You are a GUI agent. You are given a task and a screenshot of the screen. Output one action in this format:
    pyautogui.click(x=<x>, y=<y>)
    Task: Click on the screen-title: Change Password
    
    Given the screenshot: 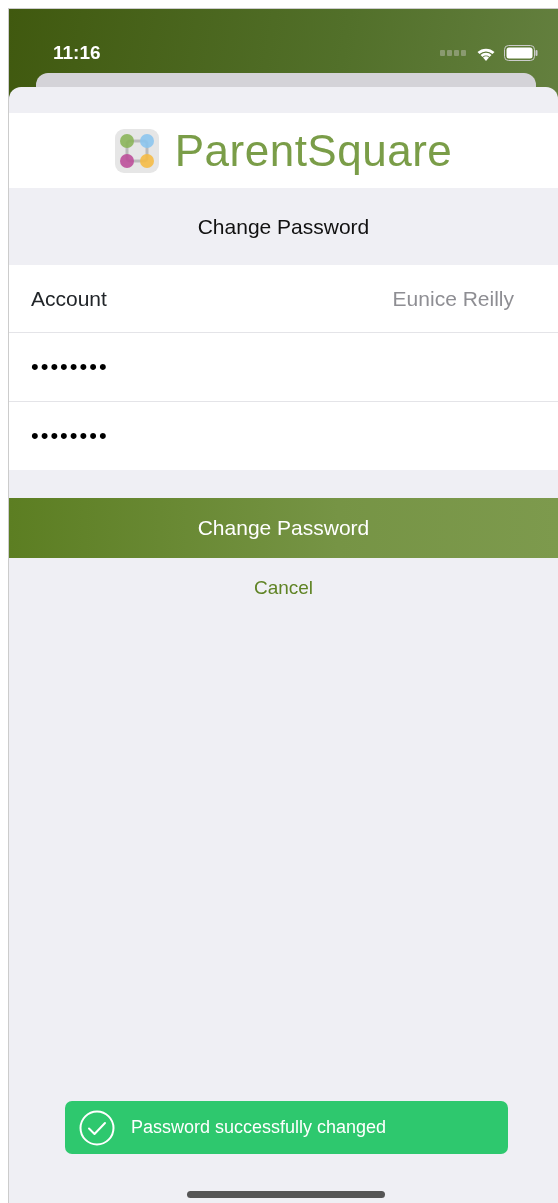 What is the action you would take?
    pyautogui.click(x=283, y=226)
    